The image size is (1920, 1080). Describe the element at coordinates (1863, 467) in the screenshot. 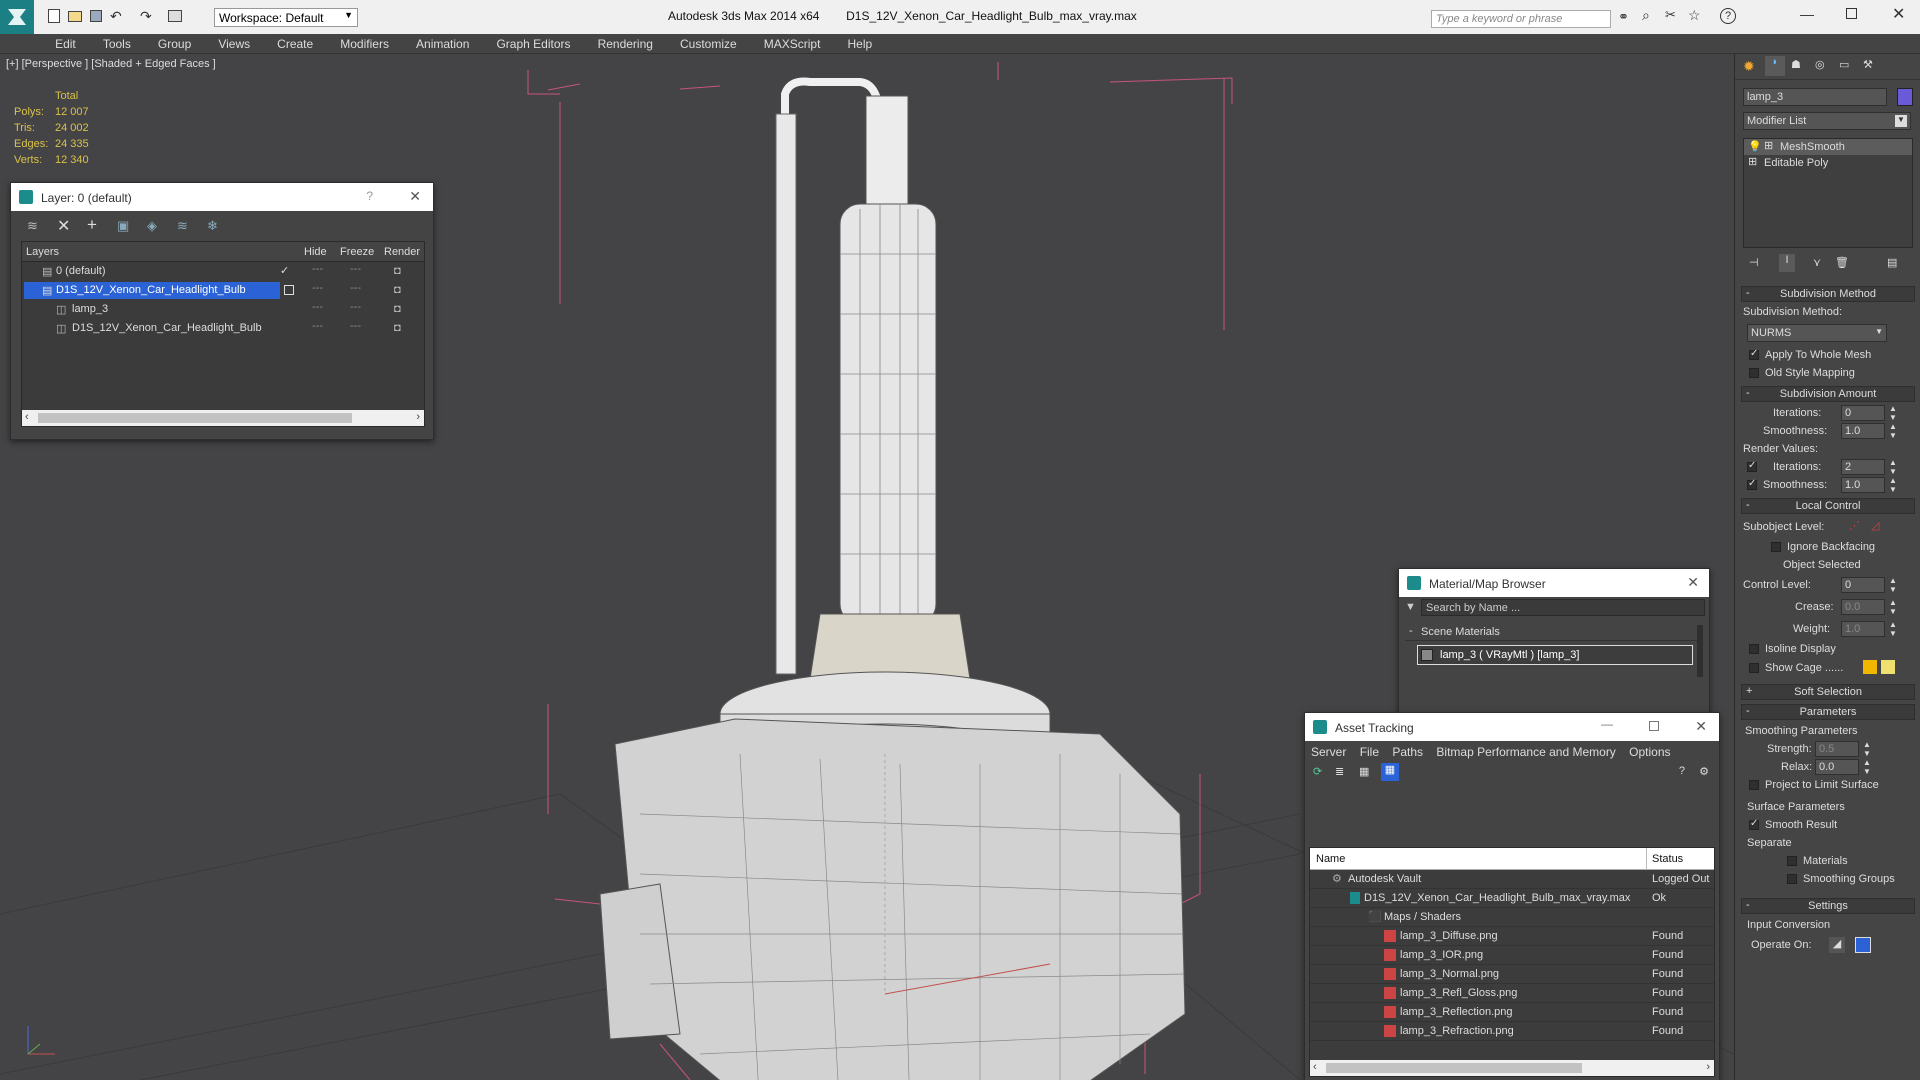

I see `render-iterations-spinner: 2` at that location.